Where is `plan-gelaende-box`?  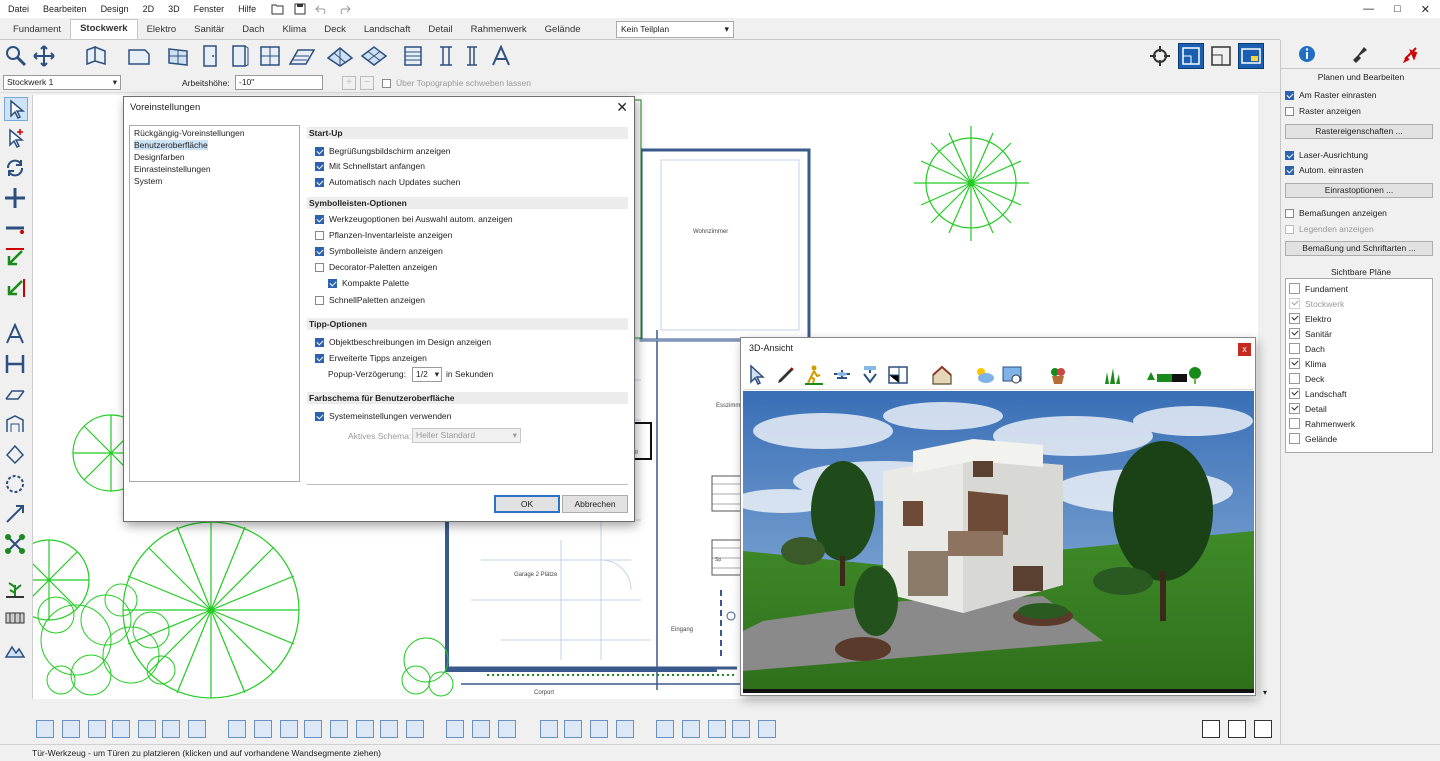 plan-gelaende-box is located at coordinates (1294, 438).